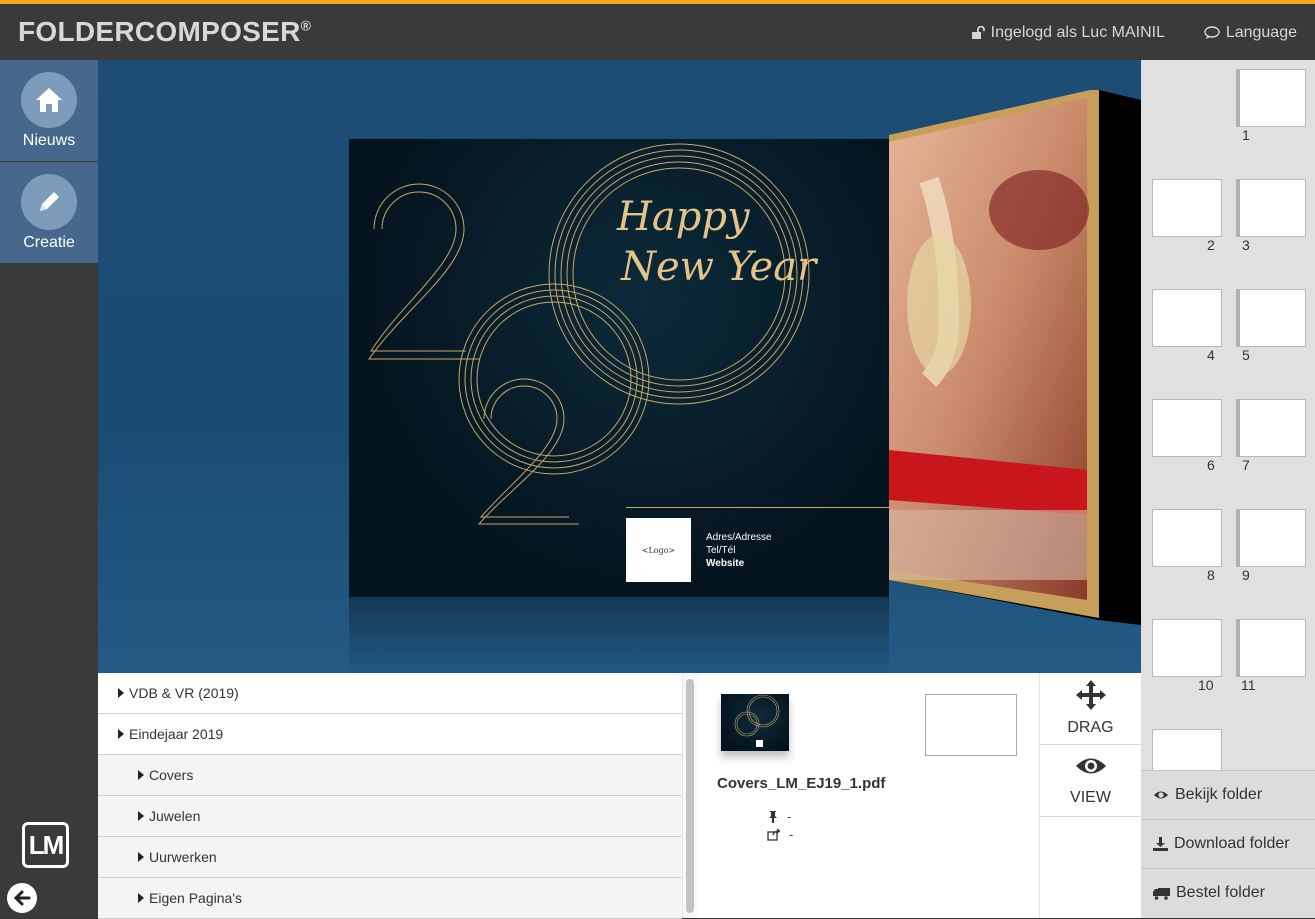 The height and width of the screenshot is (919, 1315). Describe the element at coordinates (719, 267) in the screenshot. I see `cover-title-new-year: New Year` at that location.